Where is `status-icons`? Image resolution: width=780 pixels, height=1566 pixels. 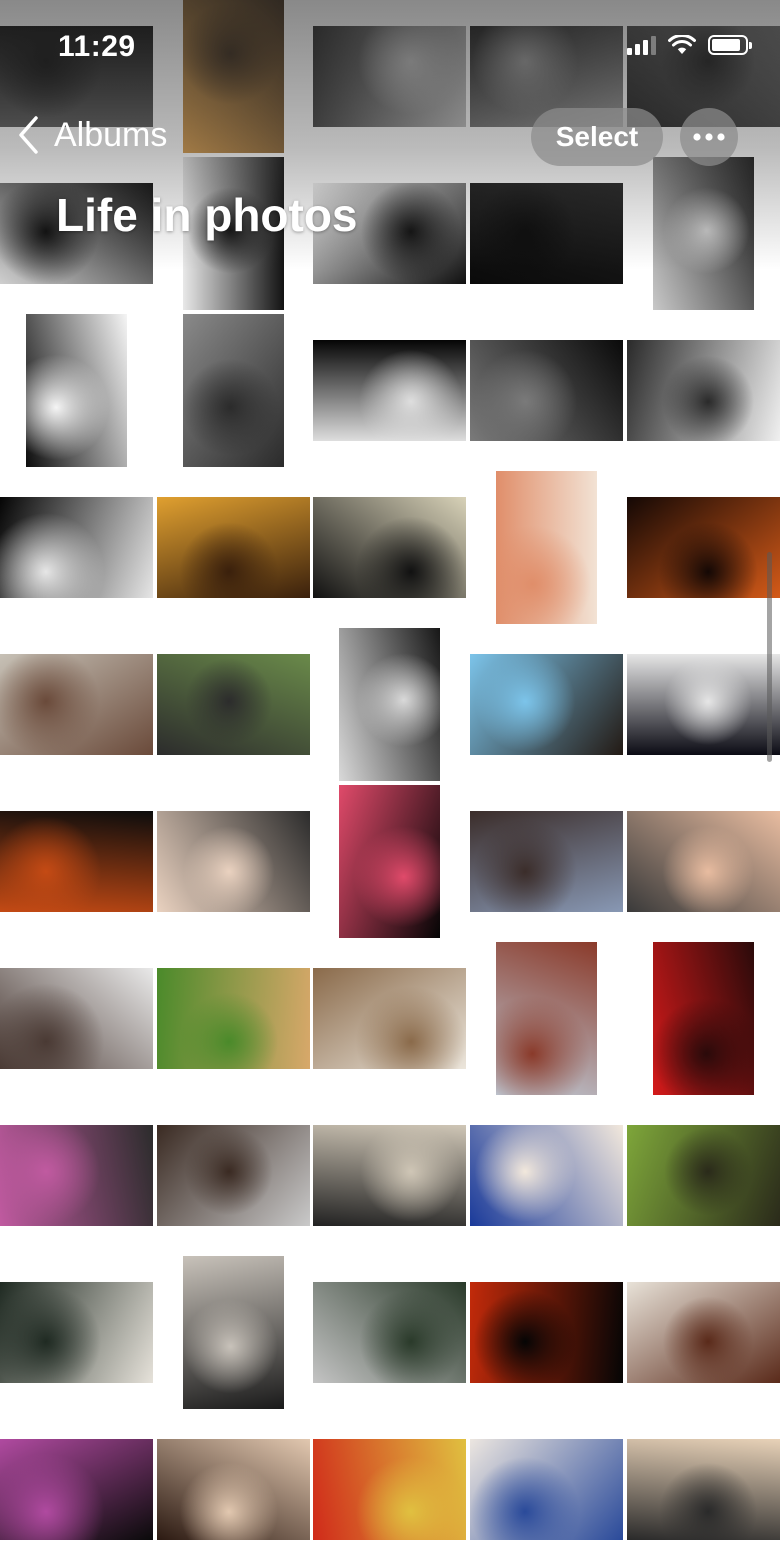 status-icons is located at coordinates (689, 45).